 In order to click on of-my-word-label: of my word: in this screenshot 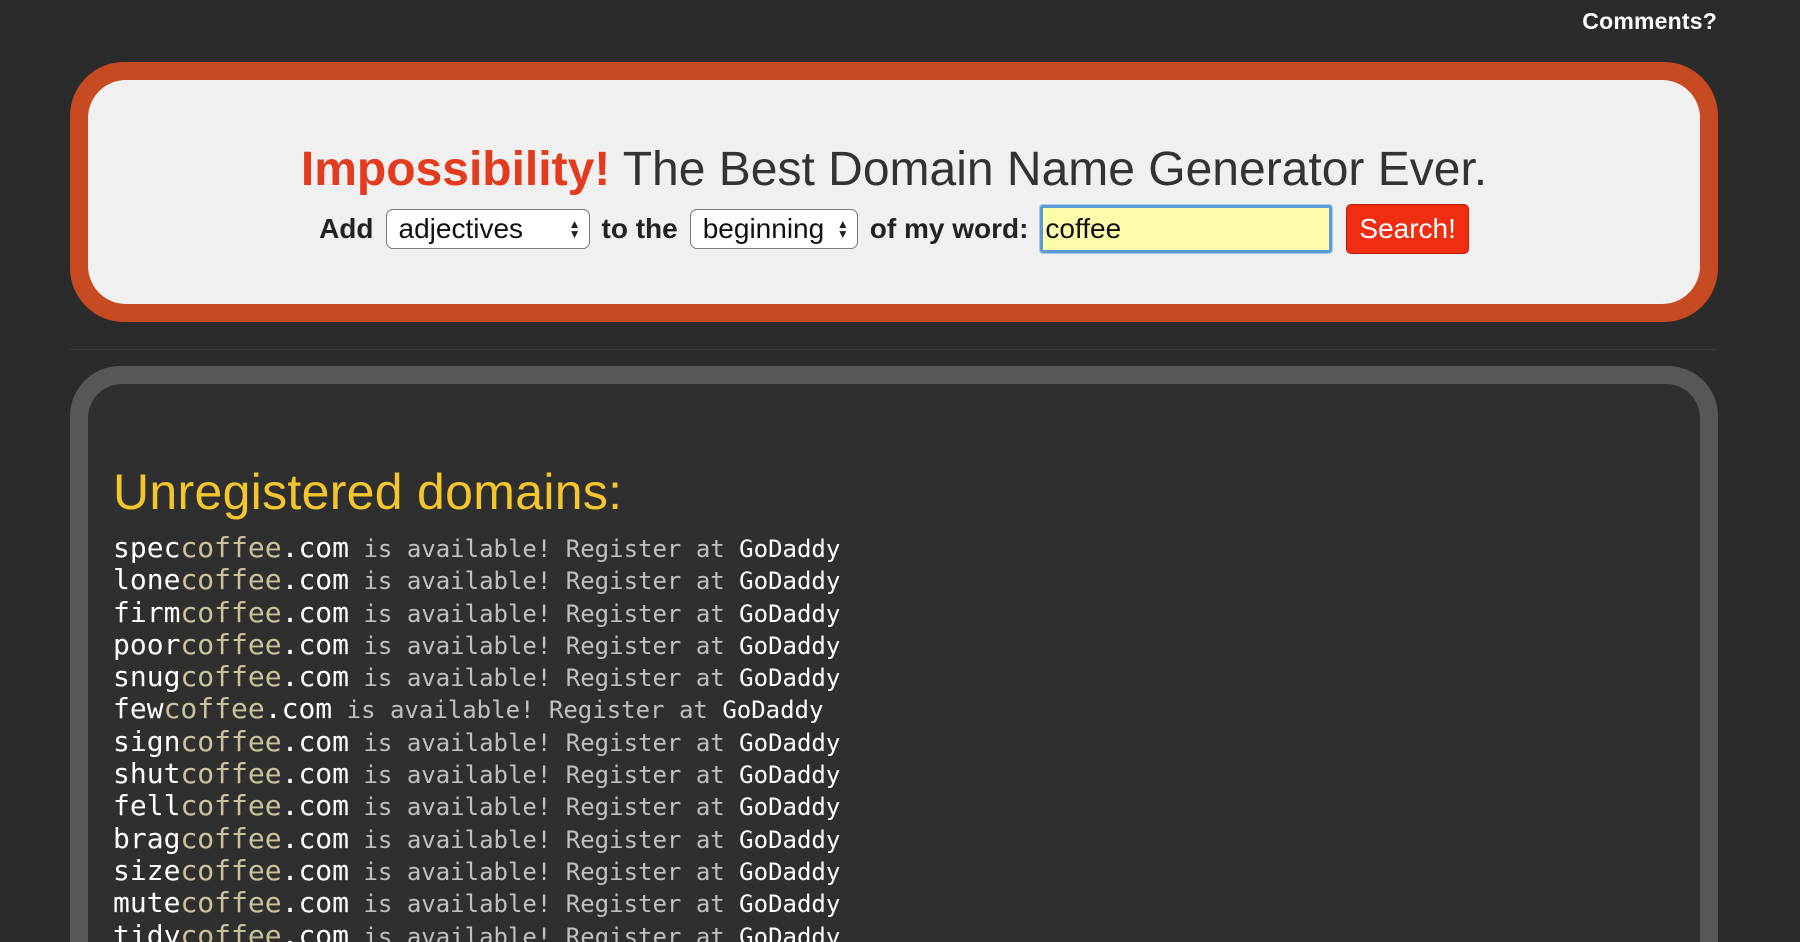, I will do `click(949, 228)`.